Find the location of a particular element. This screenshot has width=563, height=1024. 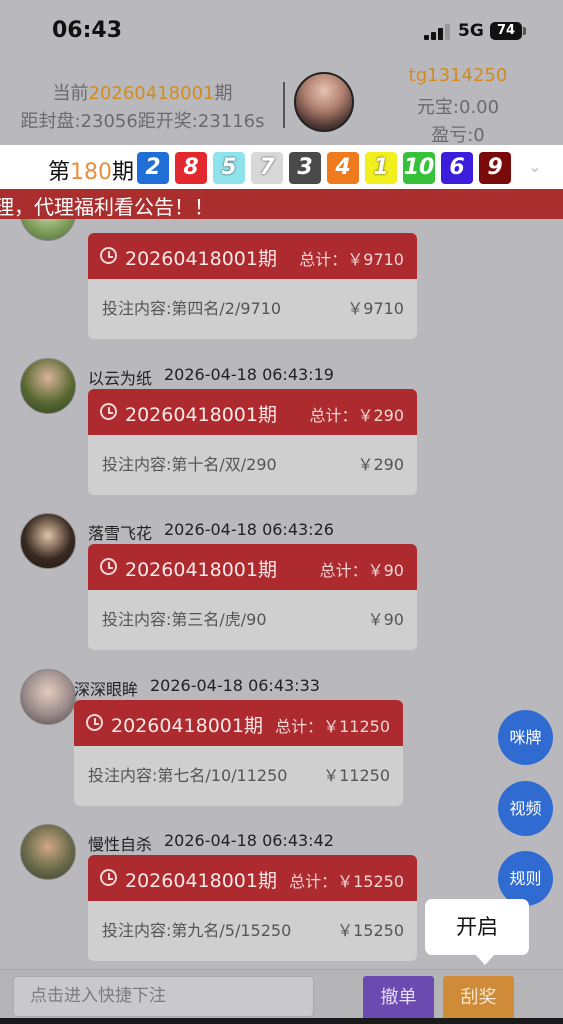

cancel-bet-button: 撤单 is located at coordinates (398, 998).